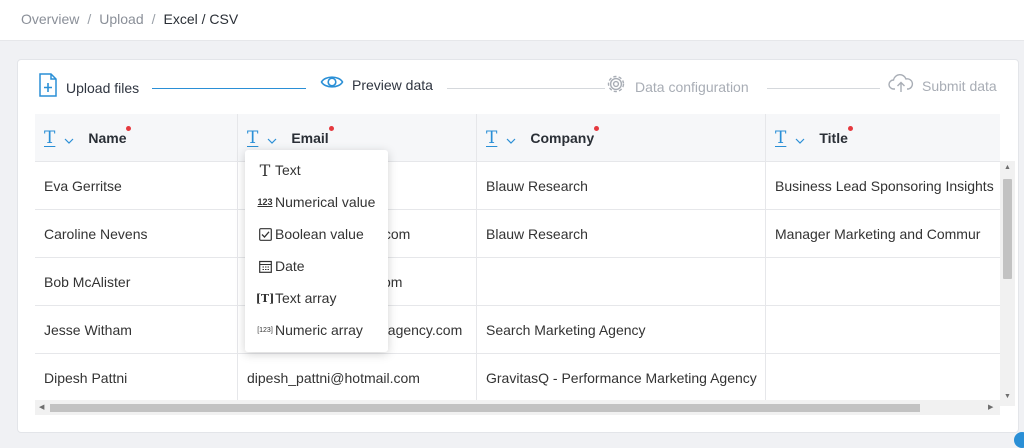 This screenshot has width=1024, height=448. I want to click on type-option-text: T Text, so click(279, 170).